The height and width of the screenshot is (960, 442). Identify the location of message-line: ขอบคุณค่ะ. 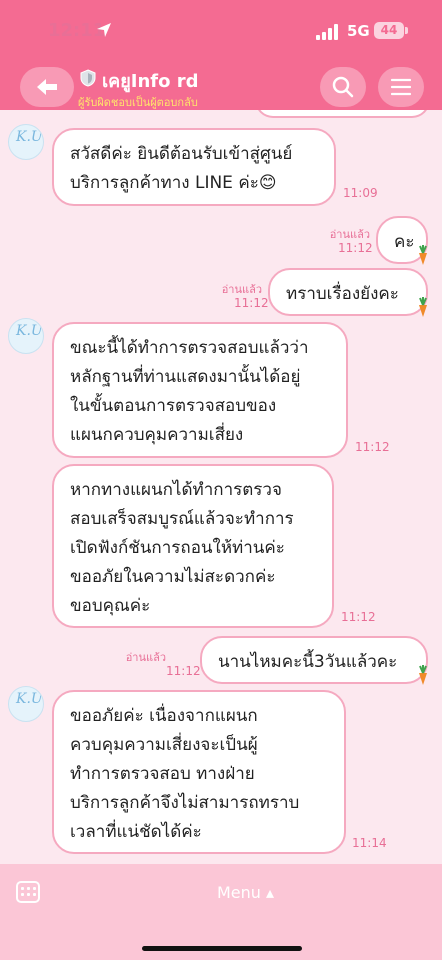
(110, 606).